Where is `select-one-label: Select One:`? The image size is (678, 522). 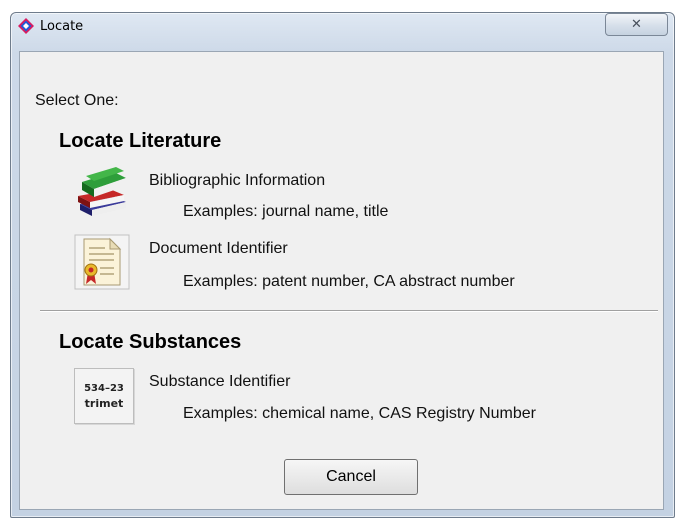
select-one-label: Select One: is located at coordinates (77, 100).